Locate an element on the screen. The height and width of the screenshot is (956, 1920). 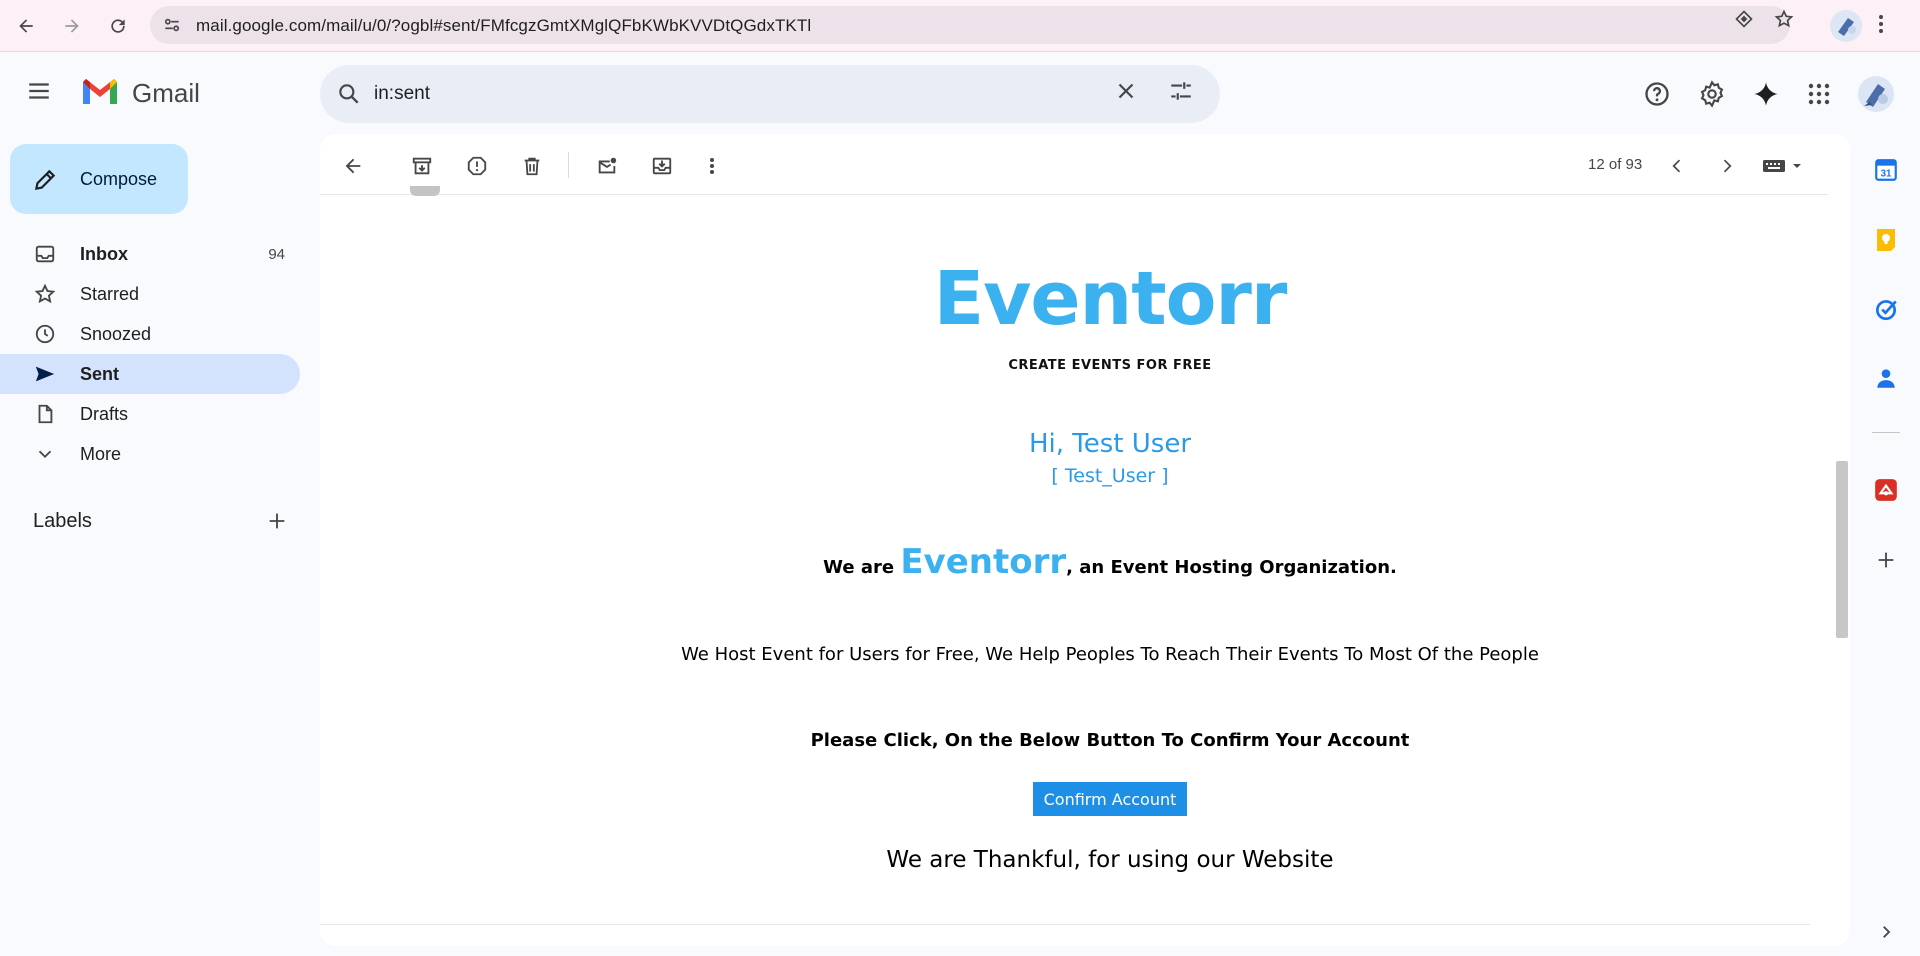
nav-label-more: More is located at coordinates (101, 454).